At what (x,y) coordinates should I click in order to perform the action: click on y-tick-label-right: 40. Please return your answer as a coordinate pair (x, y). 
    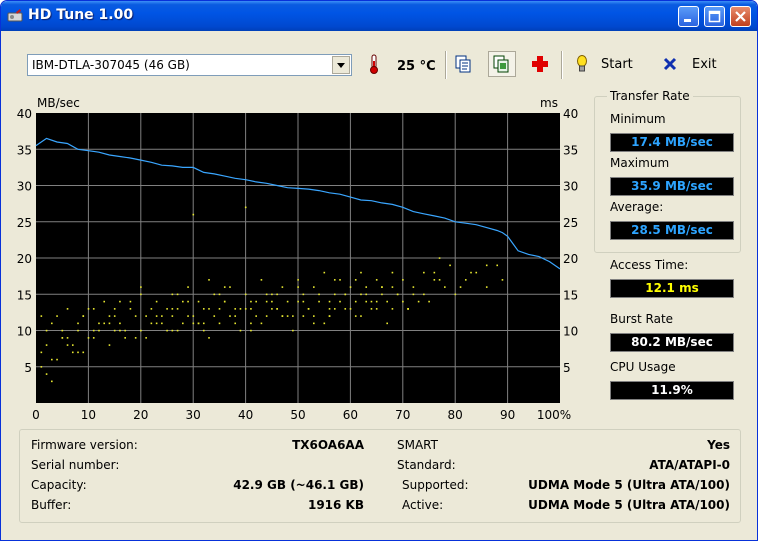
    Looking at the image, I should click on (570, 114).